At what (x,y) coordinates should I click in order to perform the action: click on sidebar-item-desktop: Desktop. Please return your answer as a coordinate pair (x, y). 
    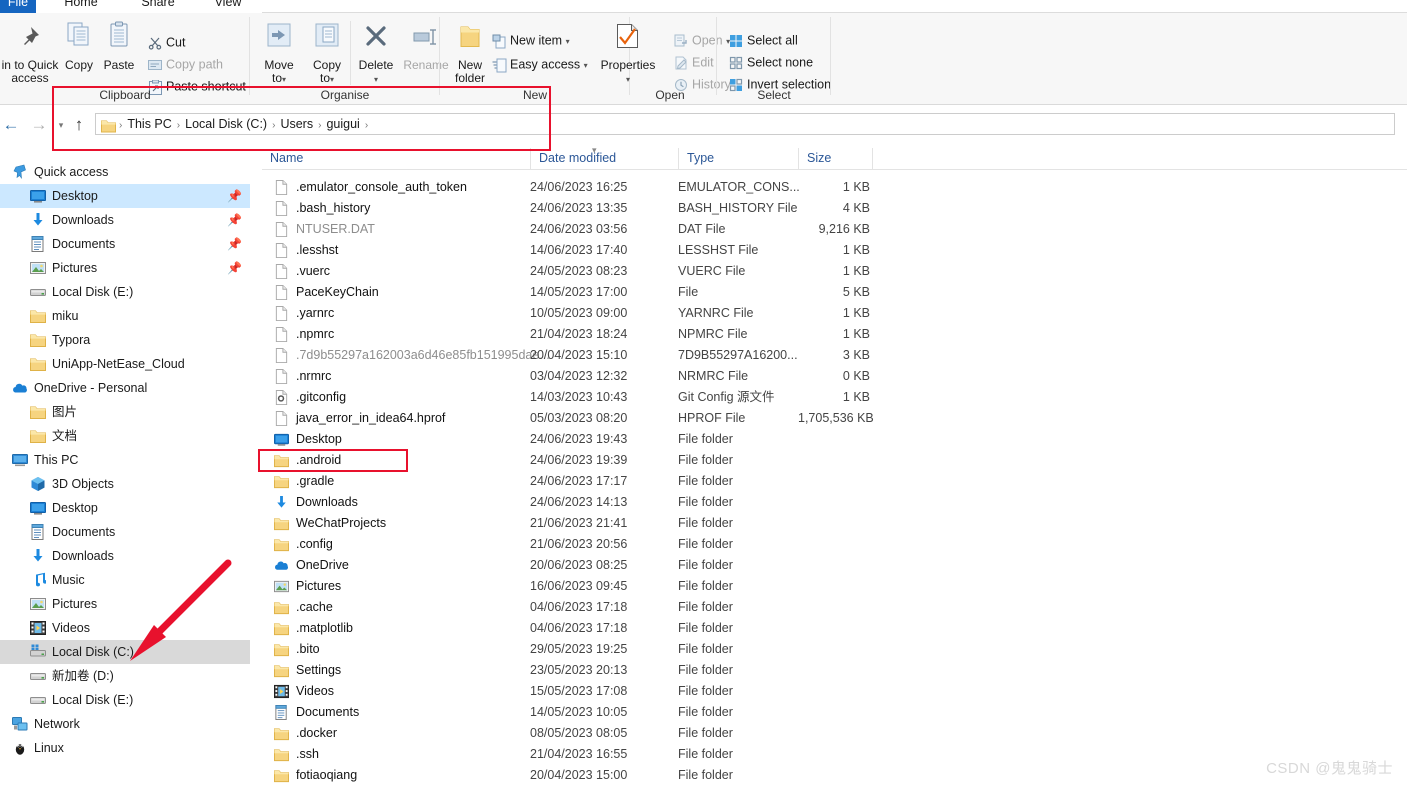
    Looking at the image, I should click on (125, 508).